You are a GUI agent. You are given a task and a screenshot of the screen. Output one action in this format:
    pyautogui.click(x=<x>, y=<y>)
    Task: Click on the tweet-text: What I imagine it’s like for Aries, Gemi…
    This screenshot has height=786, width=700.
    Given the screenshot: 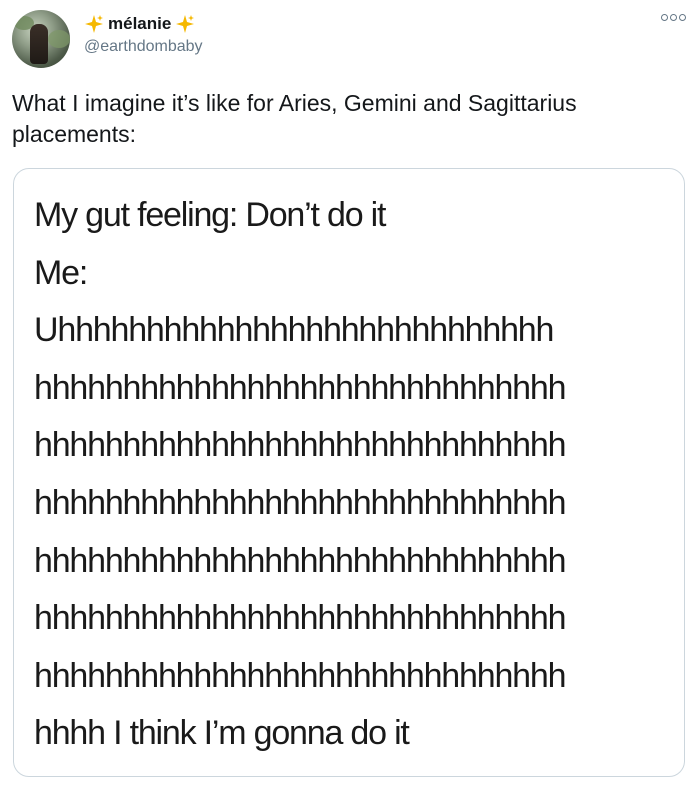 What is the action you would take?
    pyautogui.click(x=347, y=119)
    